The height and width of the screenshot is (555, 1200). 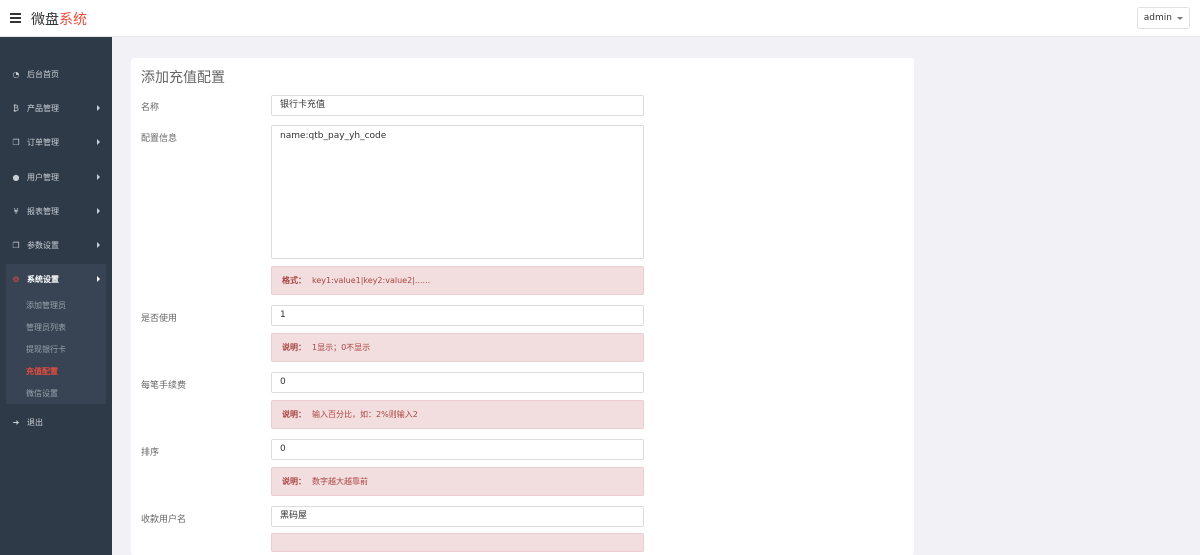 What do you see at coordinates (43, 245) in the screenshot?
I see `sidebar-item-label: 参数设置` at bounding box center [43, 245].